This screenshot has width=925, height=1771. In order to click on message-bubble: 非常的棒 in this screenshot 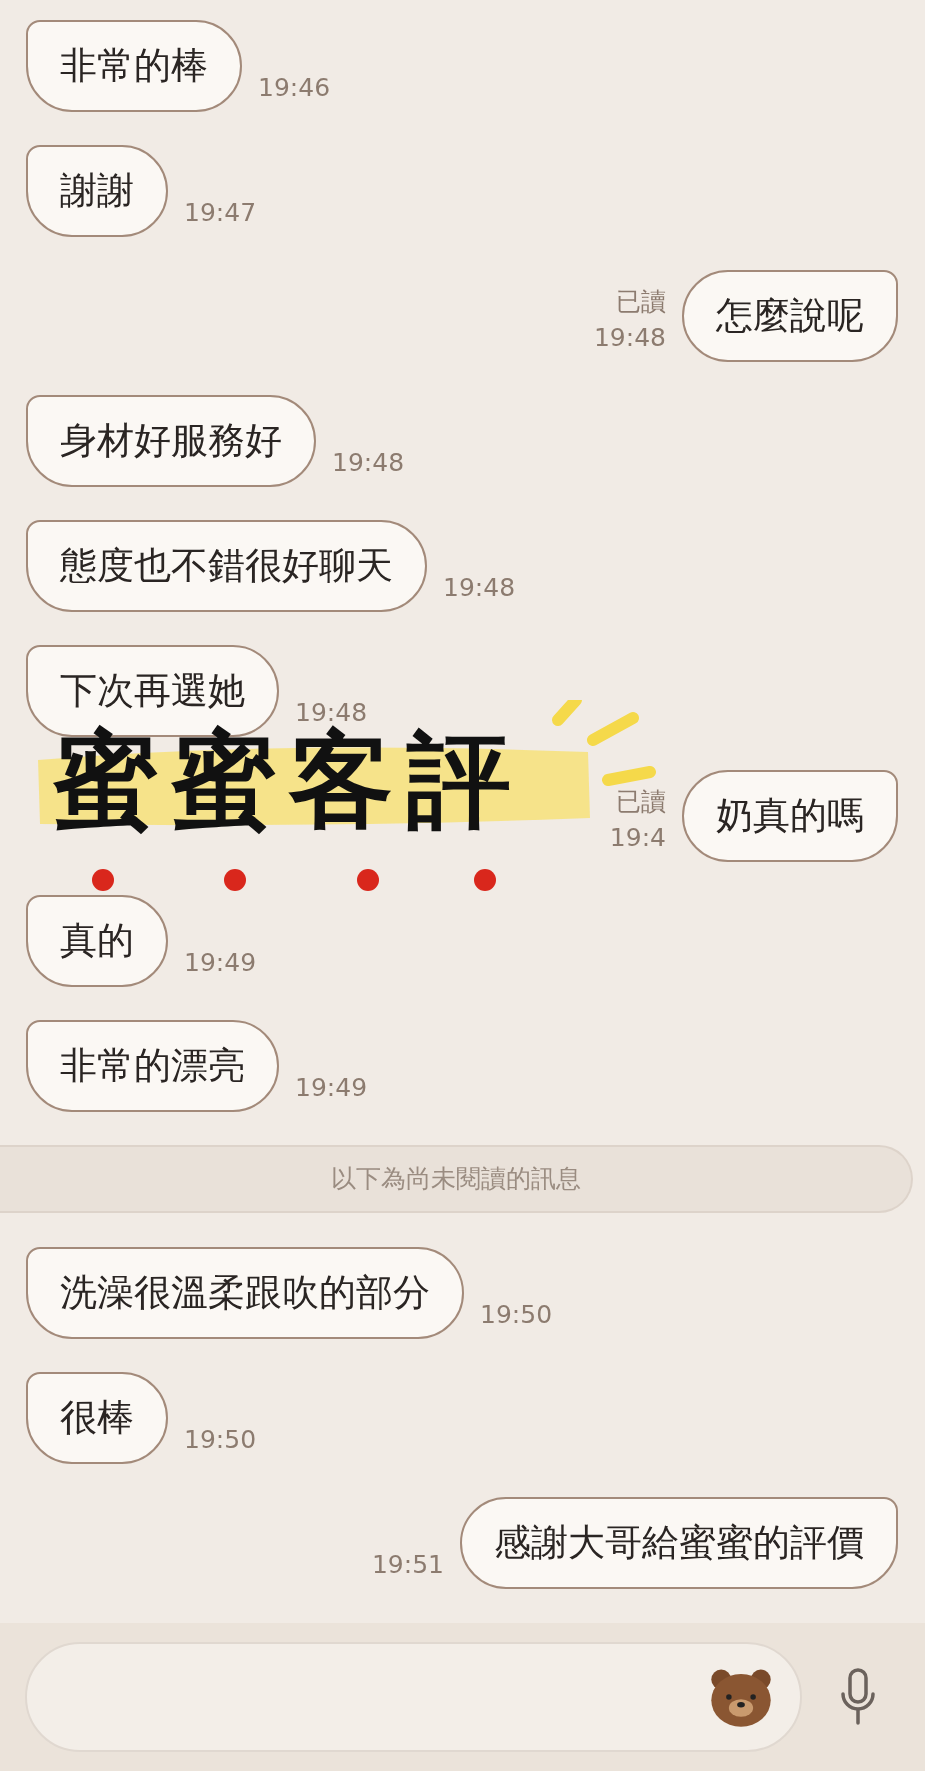, I will do `click(134, 66)`.